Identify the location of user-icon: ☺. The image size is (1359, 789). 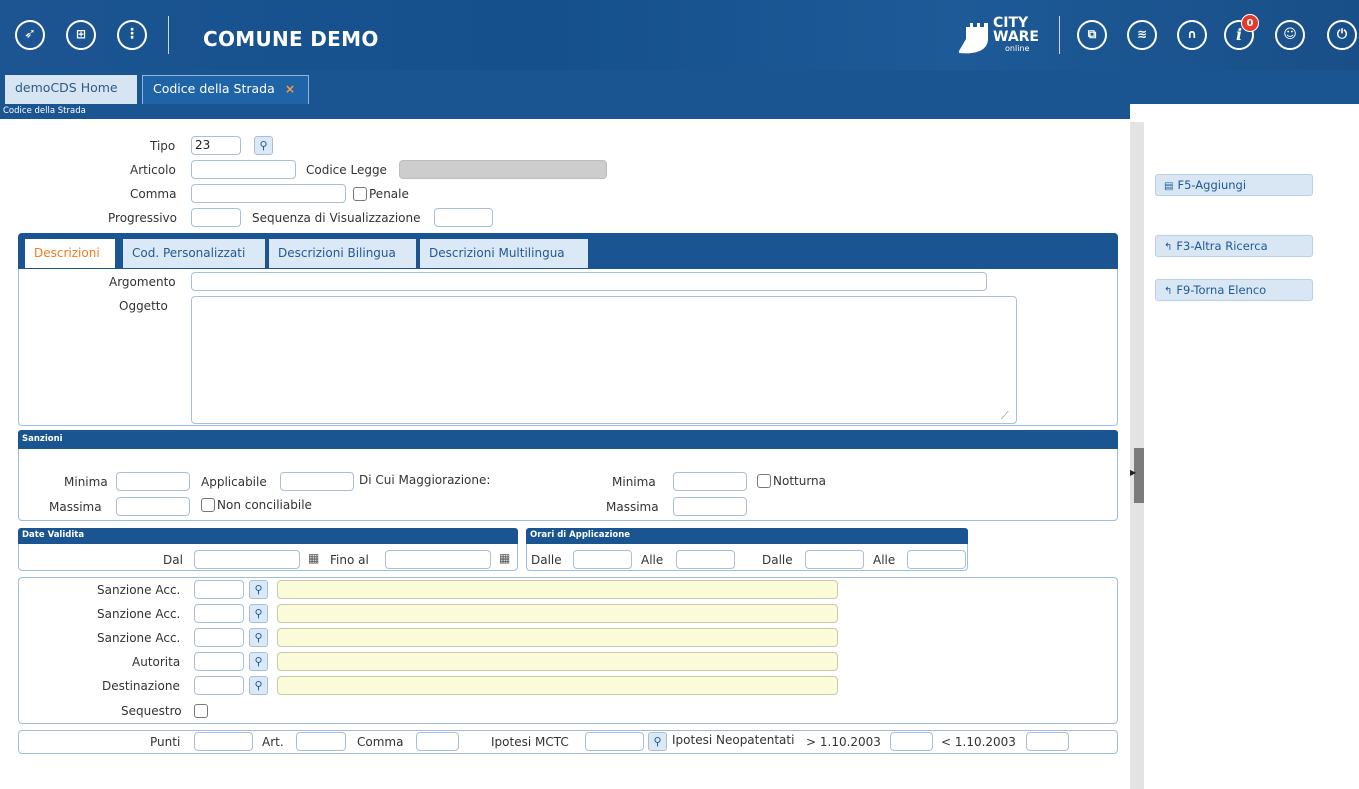
(1290, 35).